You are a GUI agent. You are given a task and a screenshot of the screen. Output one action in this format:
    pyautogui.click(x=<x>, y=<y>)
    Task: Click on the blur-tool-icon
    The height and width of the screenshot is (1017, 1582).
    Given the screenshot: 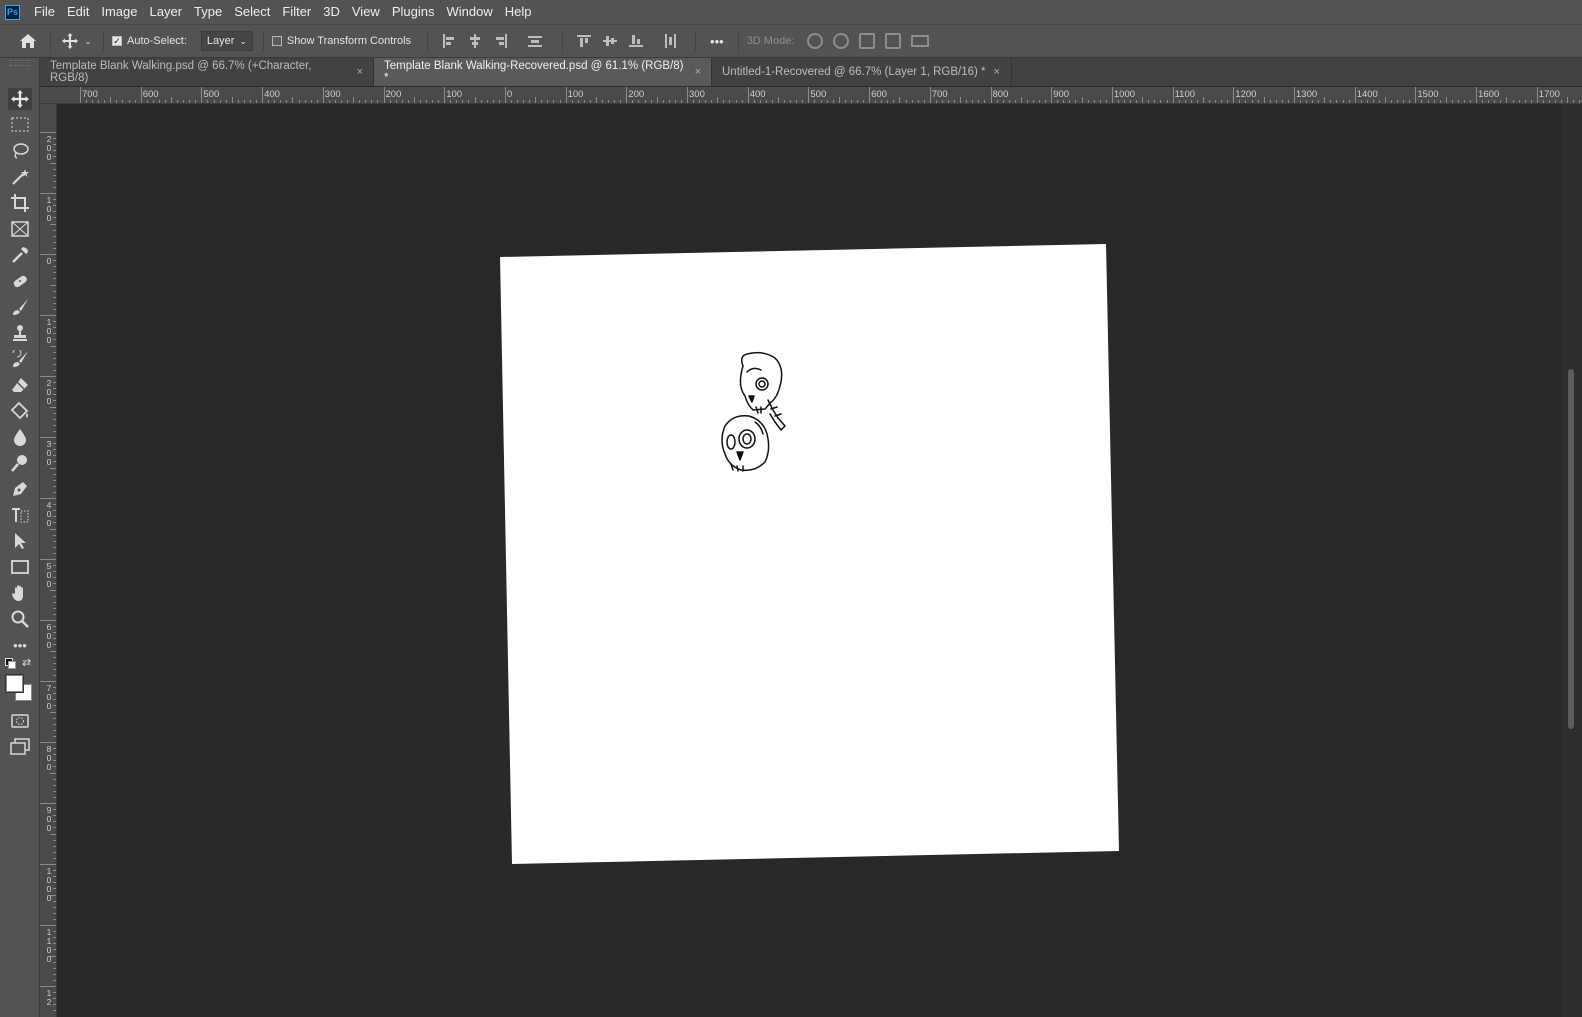 What is the action you would take?
    pyautogui.click(x=20, y=437)
    